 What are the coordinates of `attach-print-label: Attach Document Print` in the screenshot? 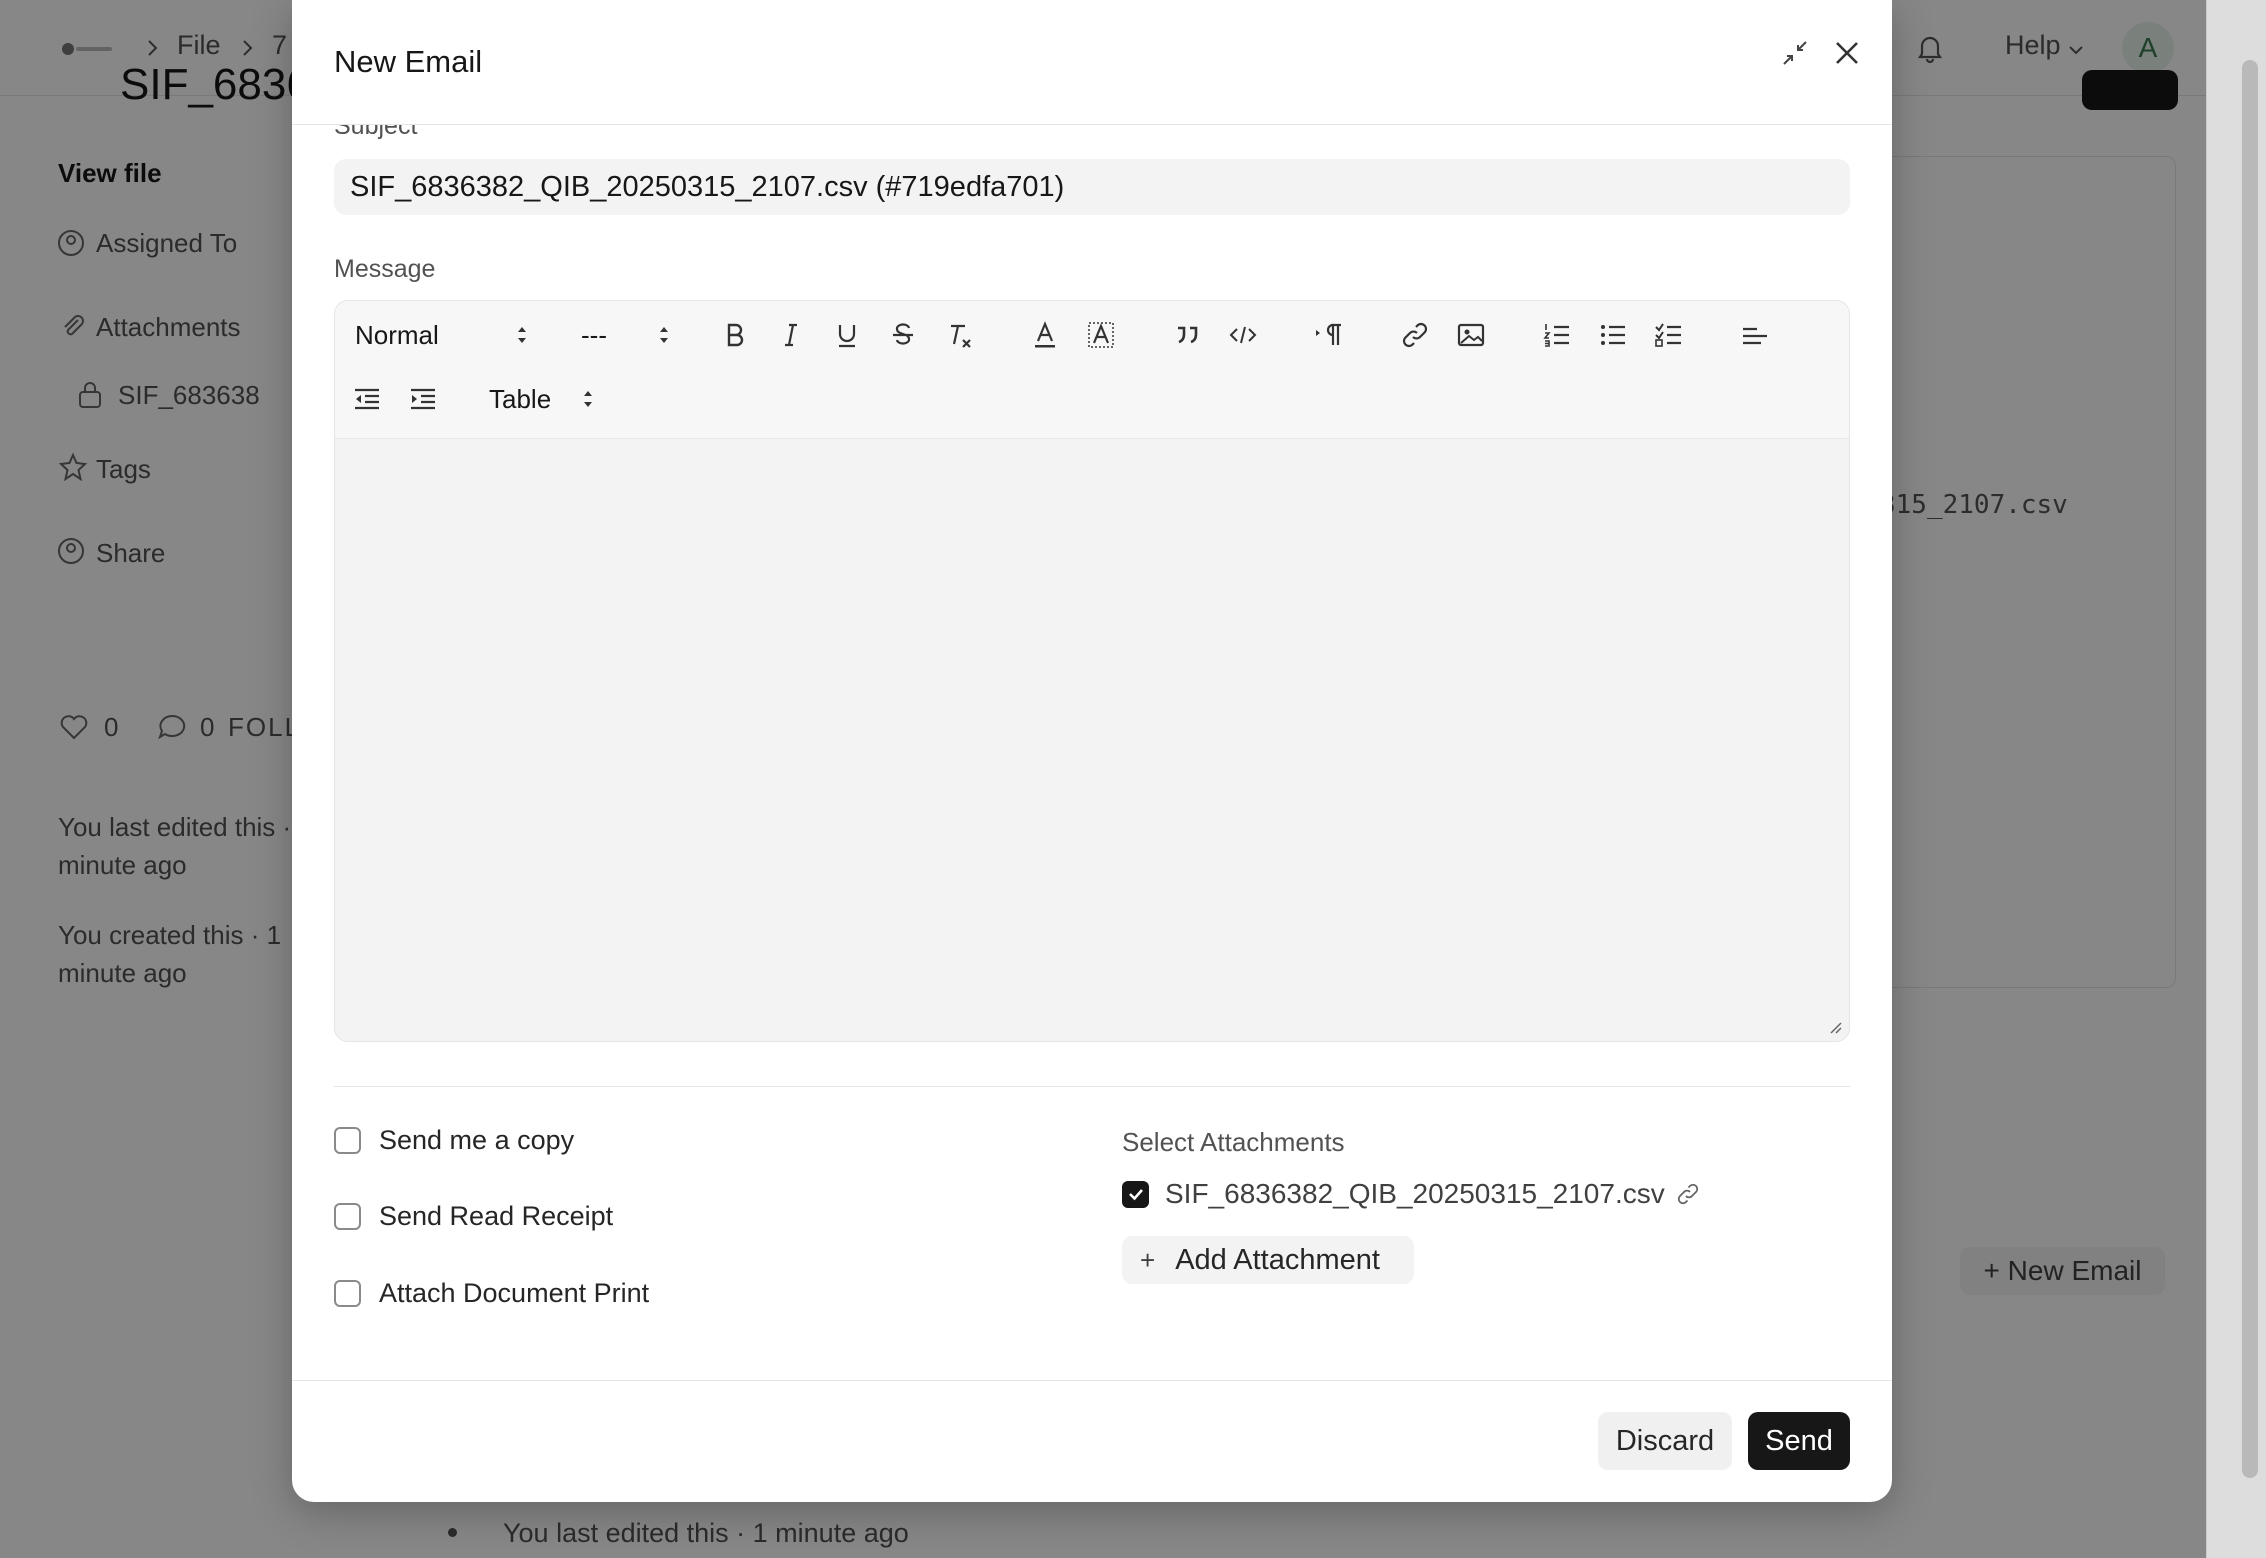 It's located at (514, 1292).